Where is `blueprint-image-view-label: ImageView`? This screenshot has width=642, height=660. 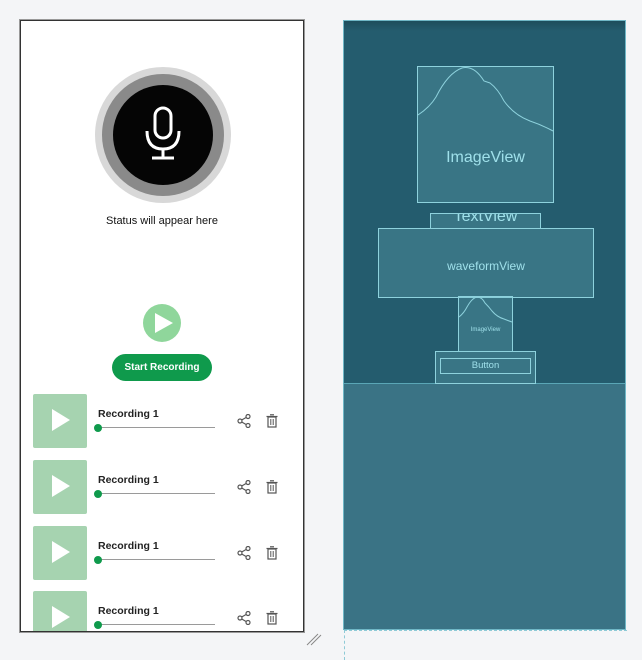
blueprint-image-view-label: ImageView is located at coordinates (485, 157).